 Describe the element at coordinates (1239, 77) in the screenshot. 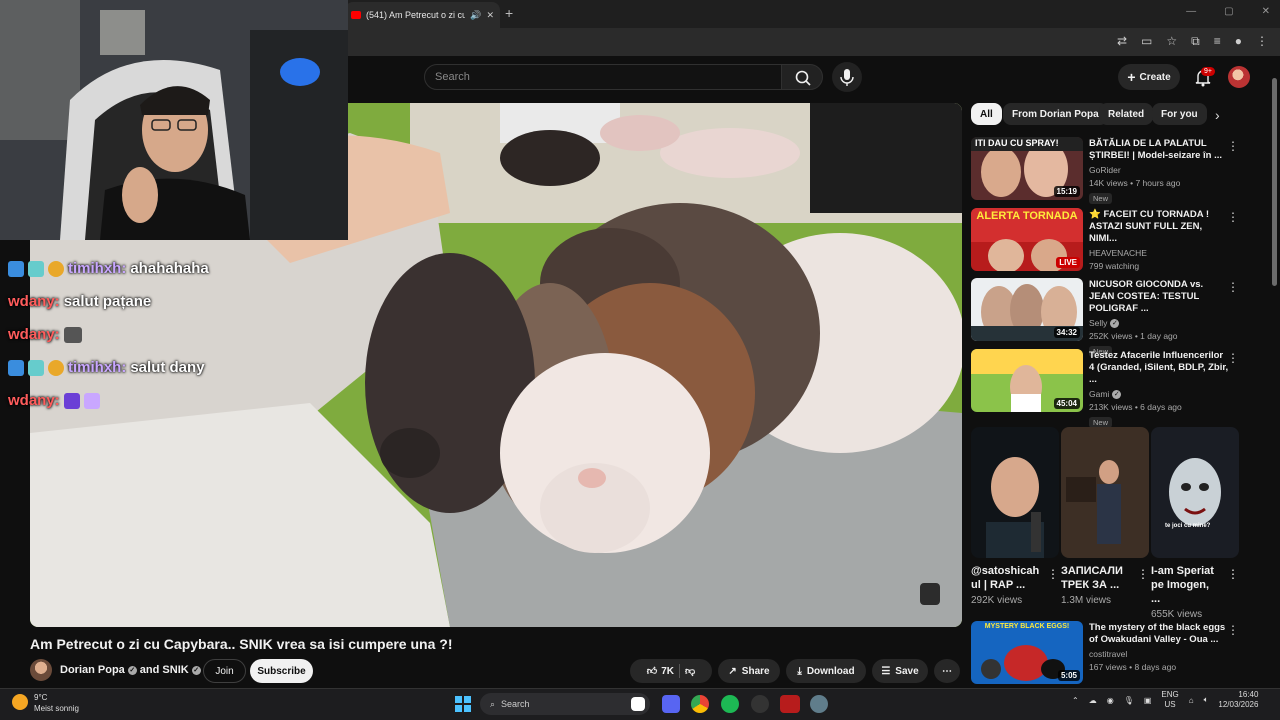

I see `account-avatar` at that location.